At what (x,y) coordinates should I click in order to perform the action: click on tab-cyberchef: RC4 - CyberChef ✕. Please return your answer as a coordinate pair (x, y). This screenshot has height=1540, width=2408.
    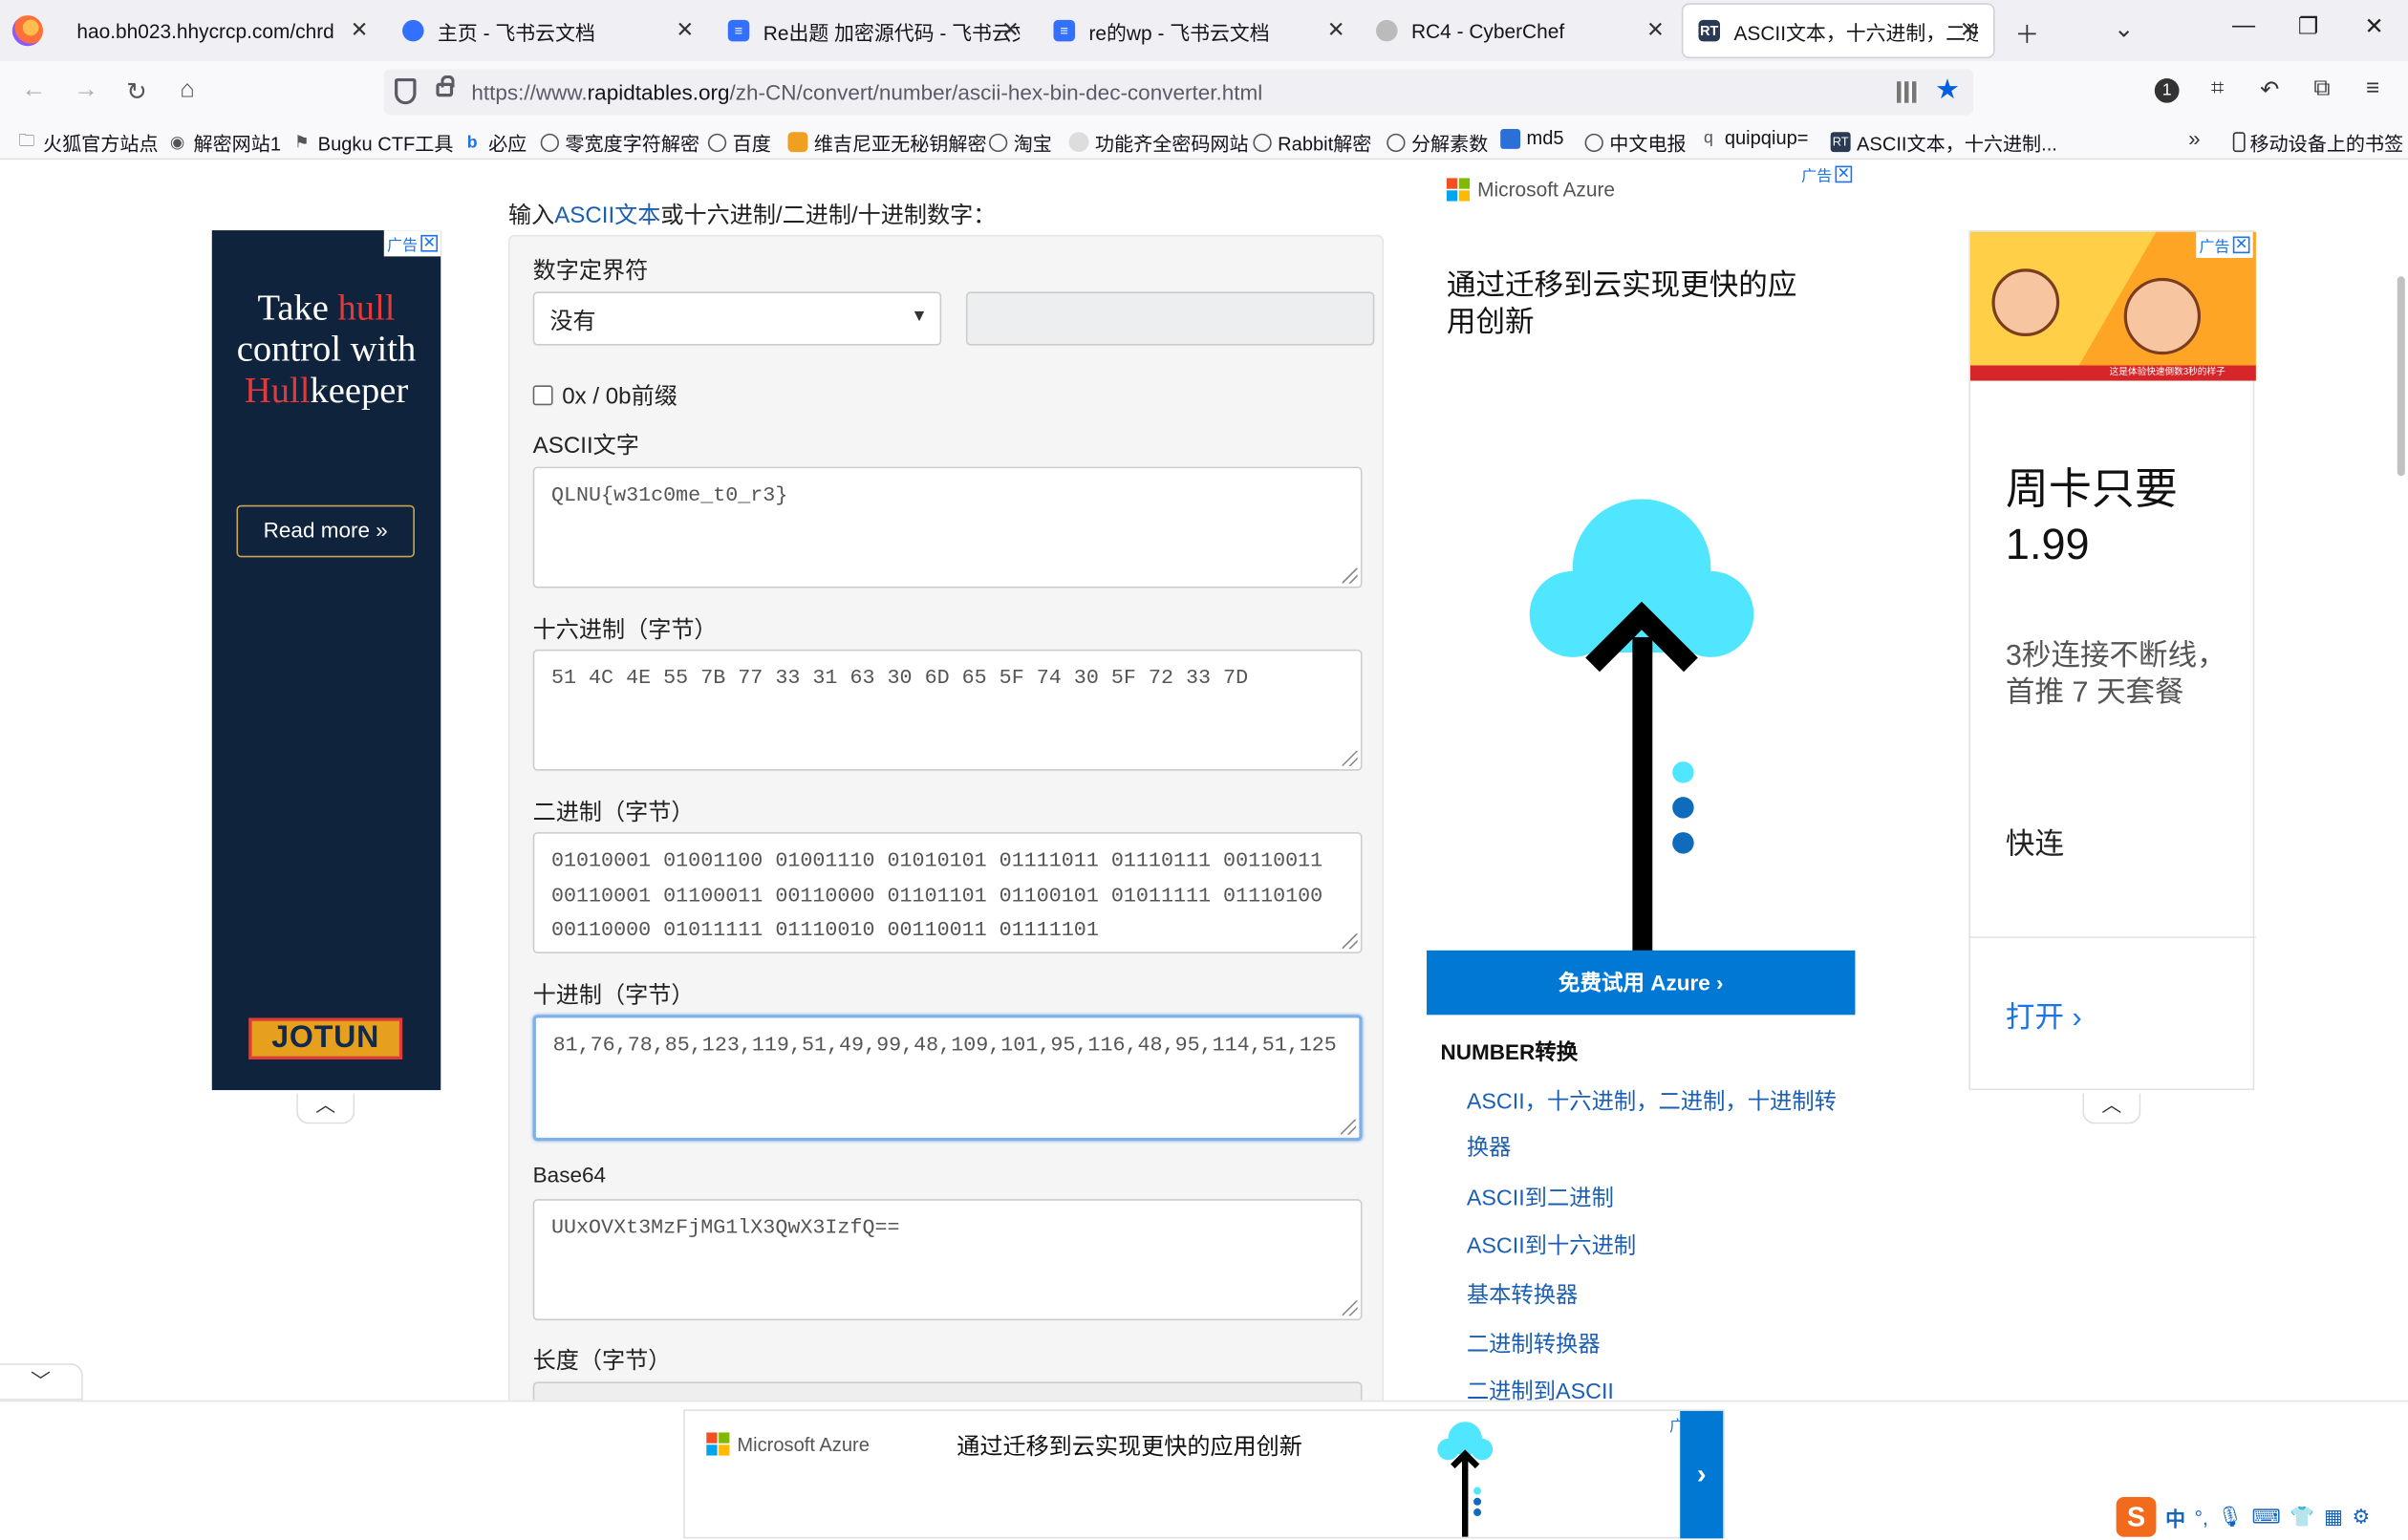
    Looking at the image, I should click on (1521, 31).